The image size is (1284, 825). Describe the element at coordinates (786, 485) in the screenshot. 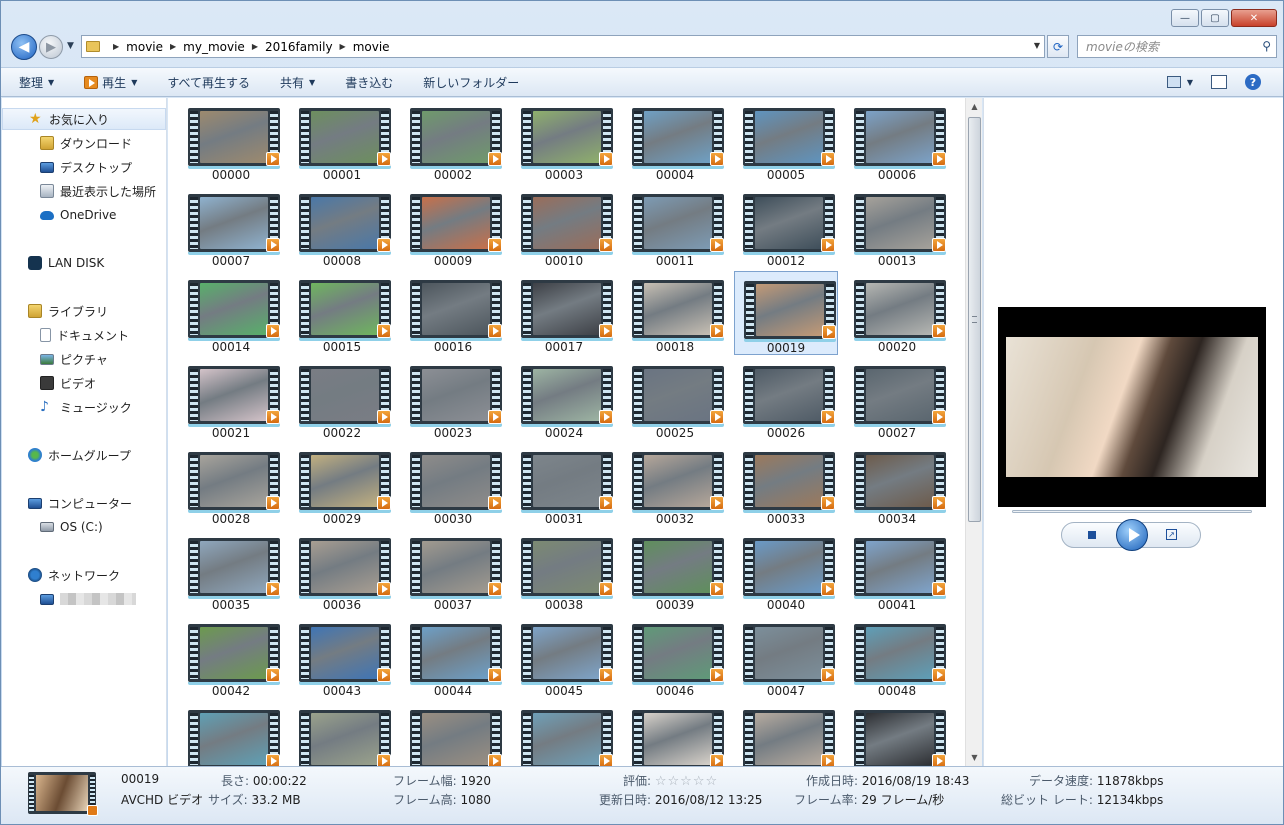

I see `file-tile: 00033` at that location.